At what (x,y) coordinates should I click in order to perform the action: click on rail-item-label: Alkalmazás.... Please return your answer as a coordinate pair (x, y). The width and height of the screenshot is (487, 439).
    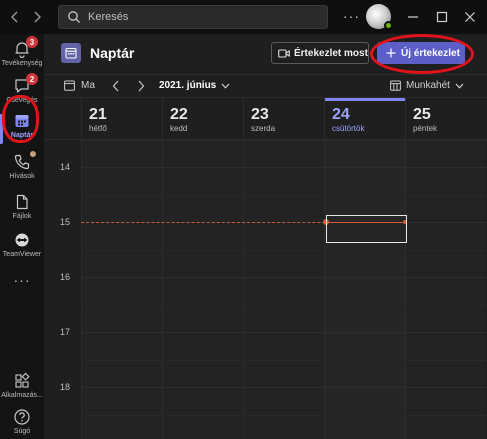
    Looking at the image, I should click on (22, 395).